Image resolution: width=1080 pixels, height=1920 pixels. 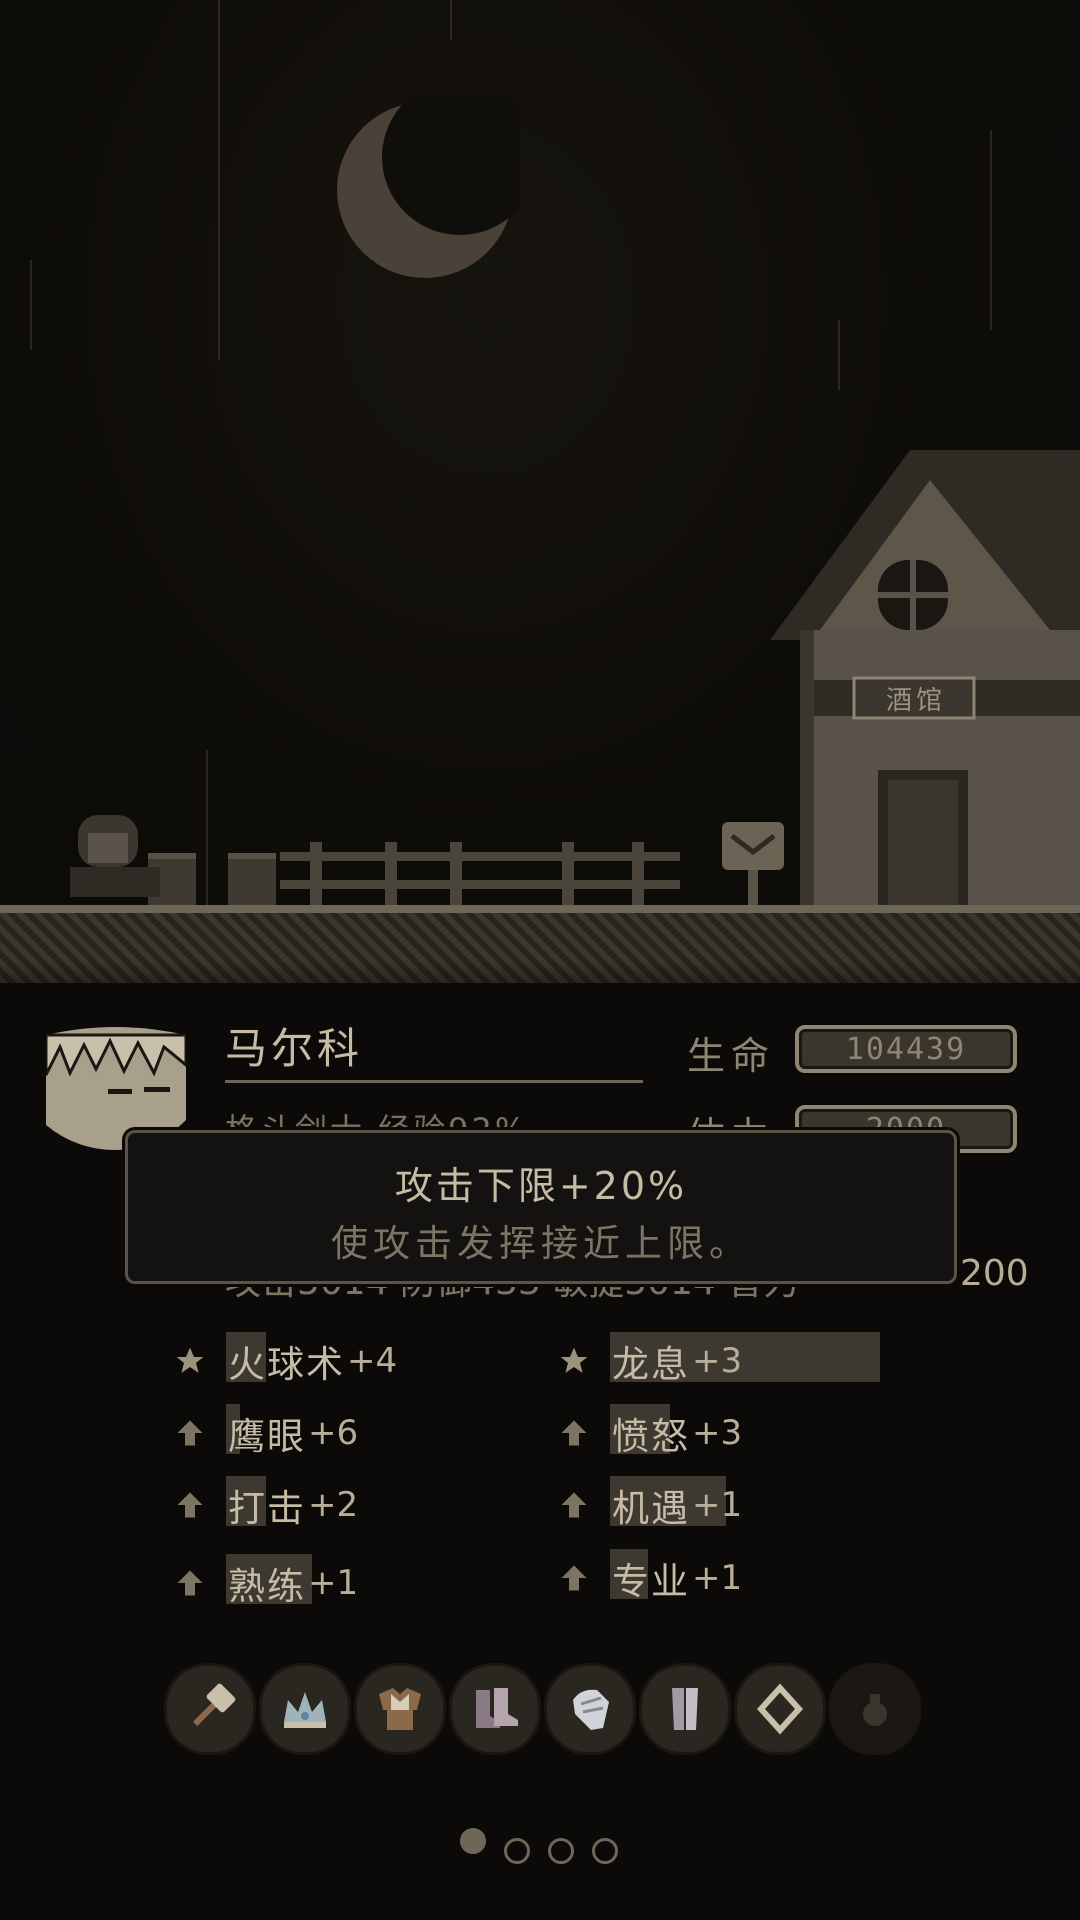 I want to click on equip-slot-body, so click(x=400, y=1709).